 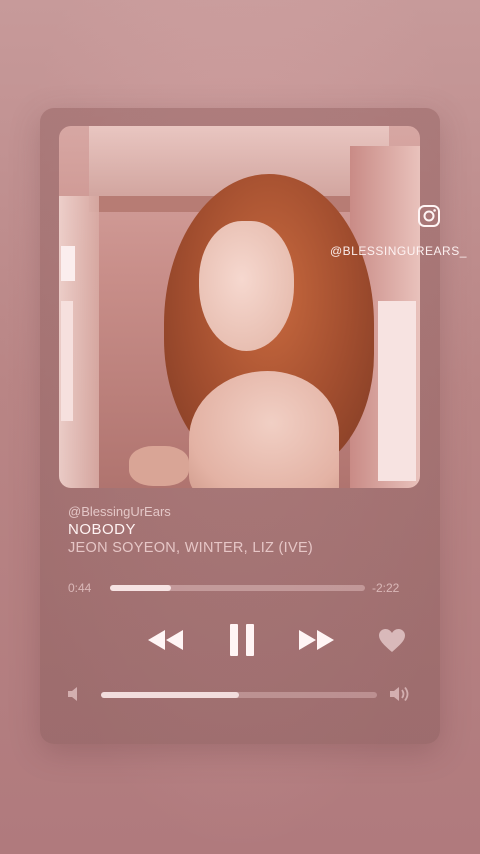 I want to click on pause-icon, so click(x=242, y=640).